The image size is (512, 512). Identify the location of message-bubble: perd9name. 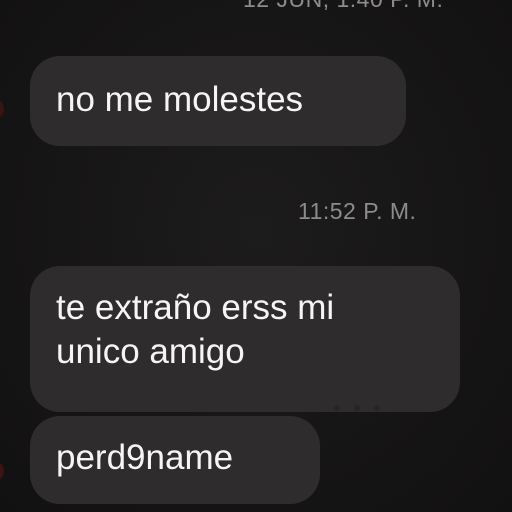
(175, 460).